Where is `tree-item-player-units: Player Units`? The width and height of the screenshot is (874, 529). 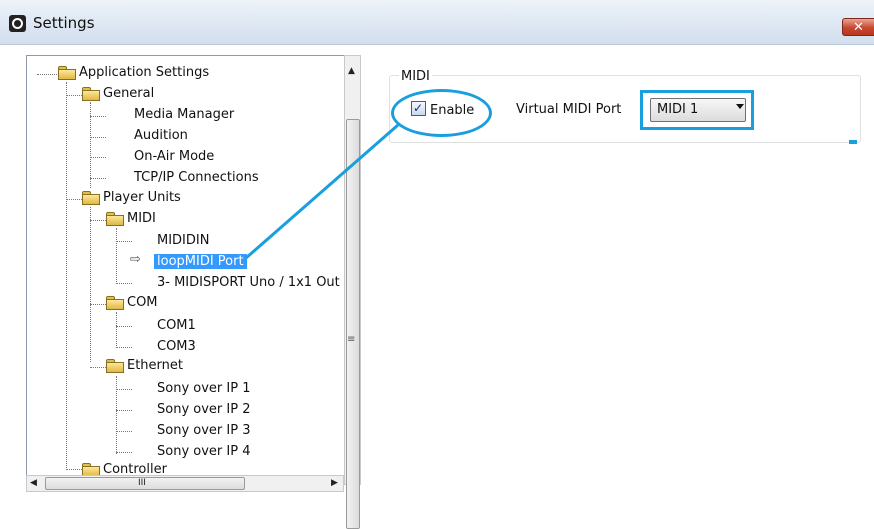
tree-item-player-units: Player Units is located at coordinates (131, 198).